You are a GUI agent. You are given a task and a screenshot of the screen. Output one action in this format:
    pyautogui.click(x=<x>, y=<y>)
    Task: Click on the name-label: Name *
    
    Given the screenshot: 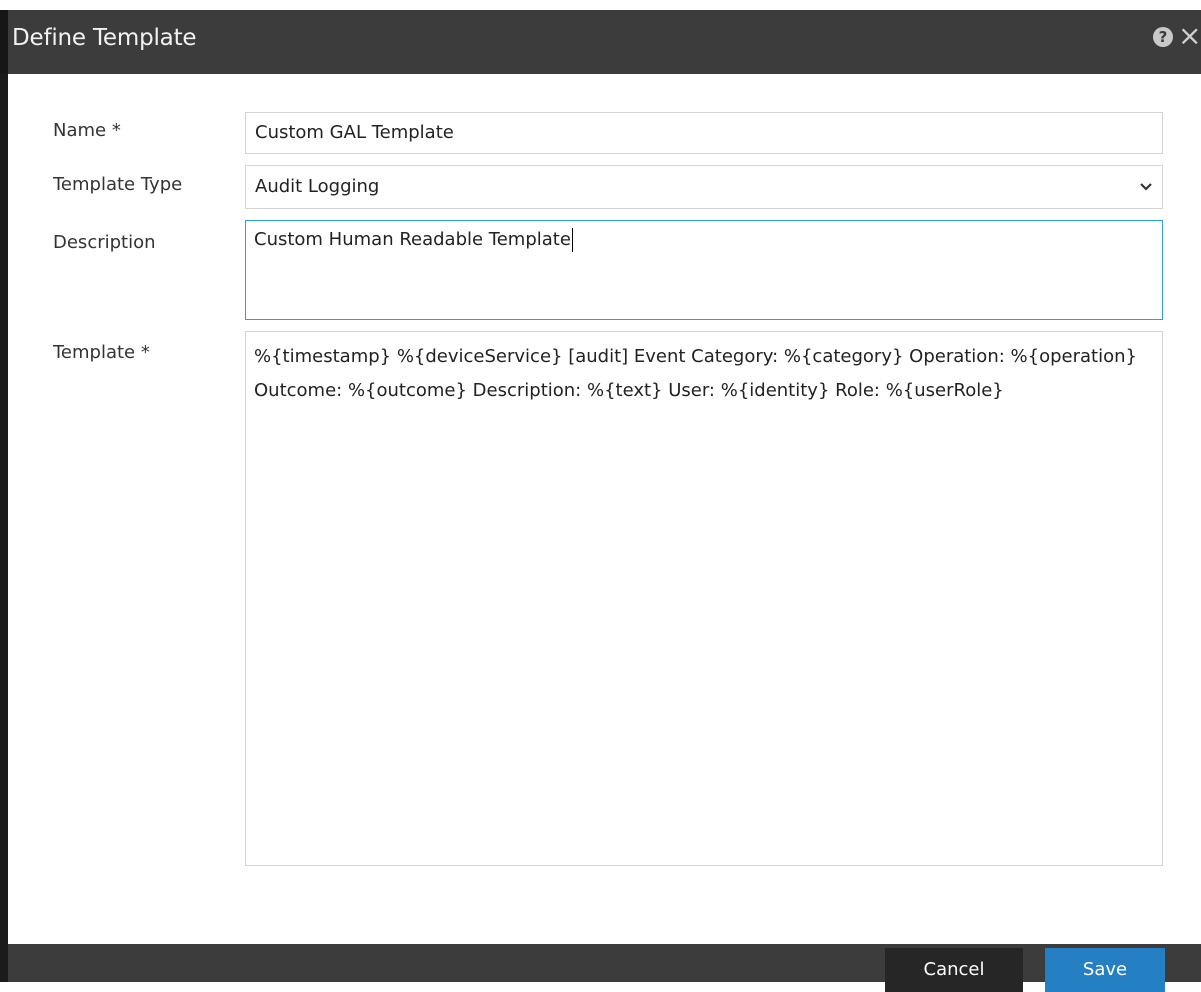 What is the action you would take?
    pyautogui.click(x=87, y=130)
    